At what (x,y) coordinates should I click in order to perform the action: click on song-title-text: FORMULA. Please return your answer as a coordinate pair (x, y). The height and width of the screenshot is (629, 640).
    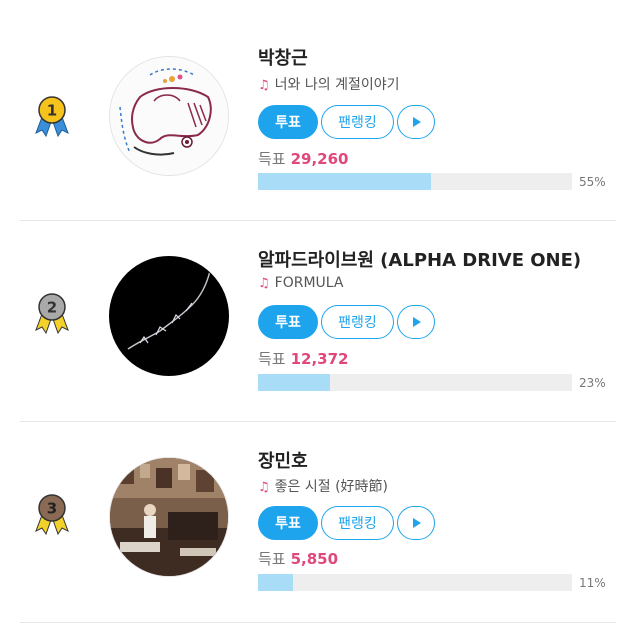
    Looking at the image, I should click on (309, 283).